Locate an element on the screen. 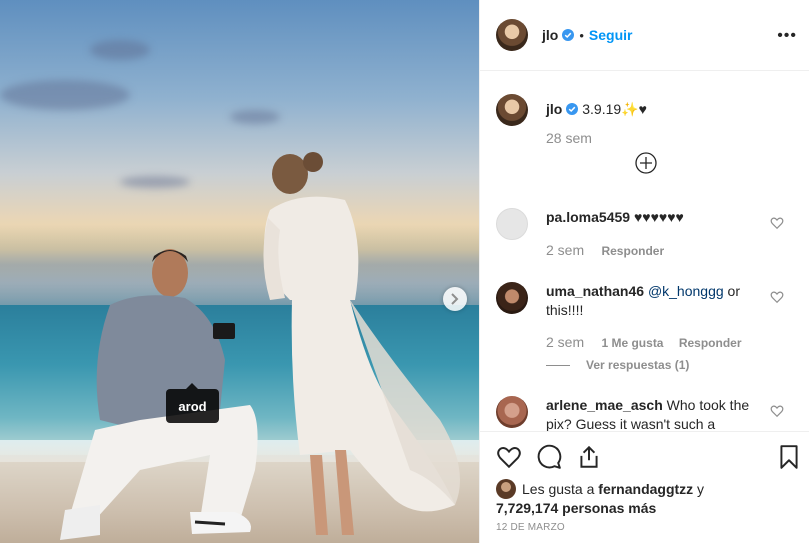 The image size is (809, 543). next-photo-button is located at coordinates (455, 299).